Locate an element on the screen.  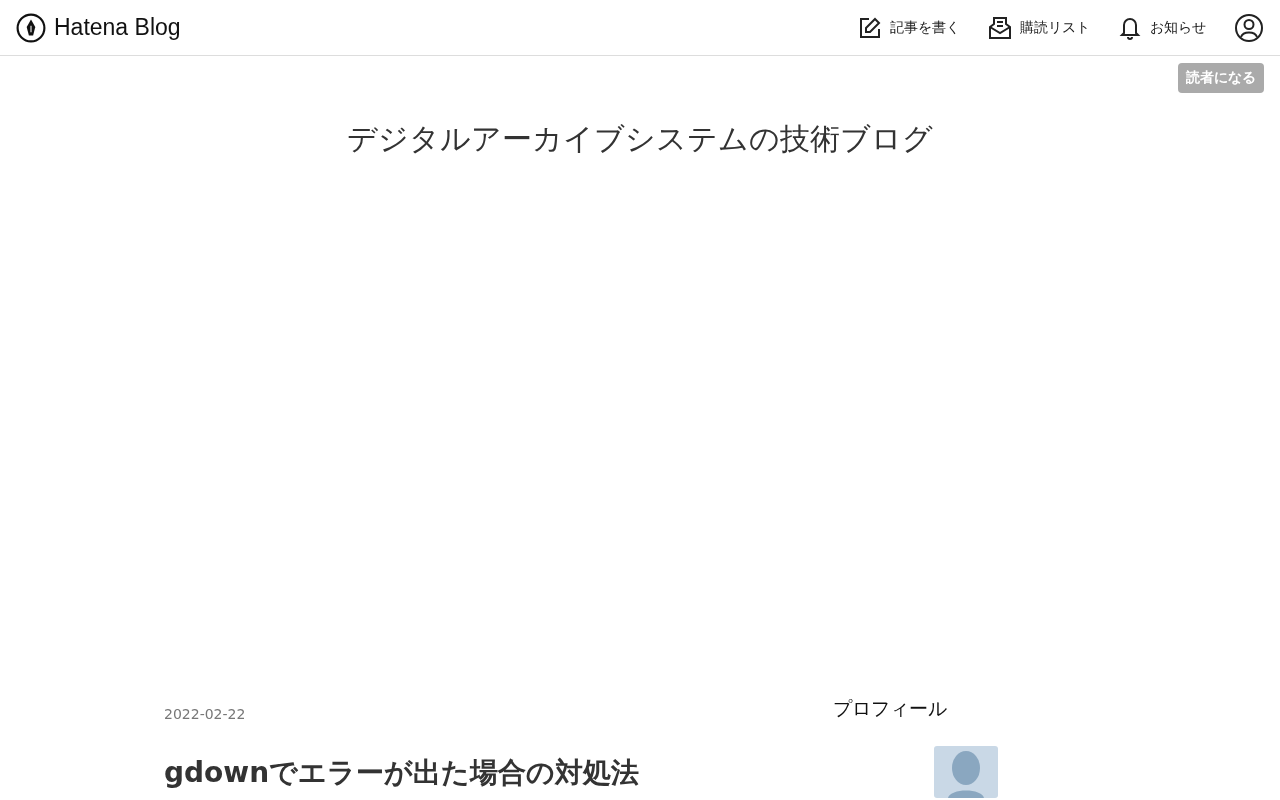
edit-icon is located at coordinates (870, 27).